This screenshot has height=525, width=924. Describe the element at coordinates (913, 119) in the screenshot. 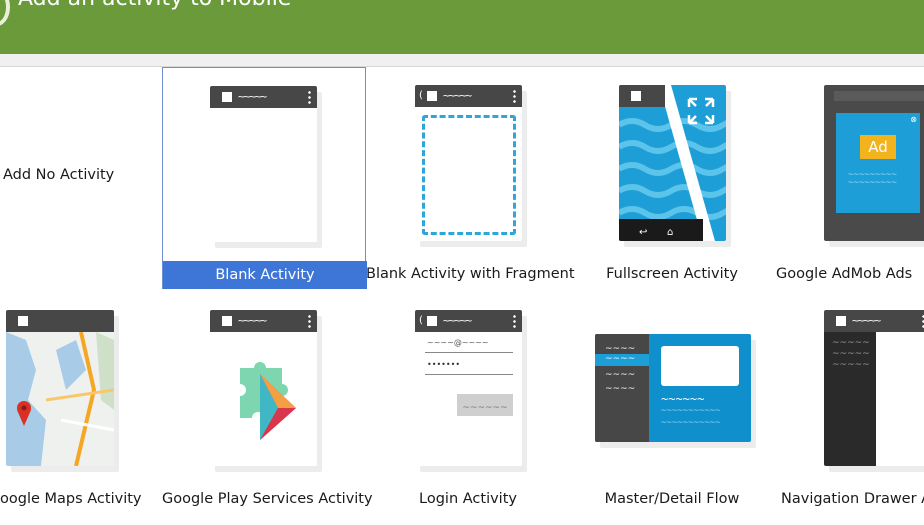

I see `close-icon: ⊗` at that location.